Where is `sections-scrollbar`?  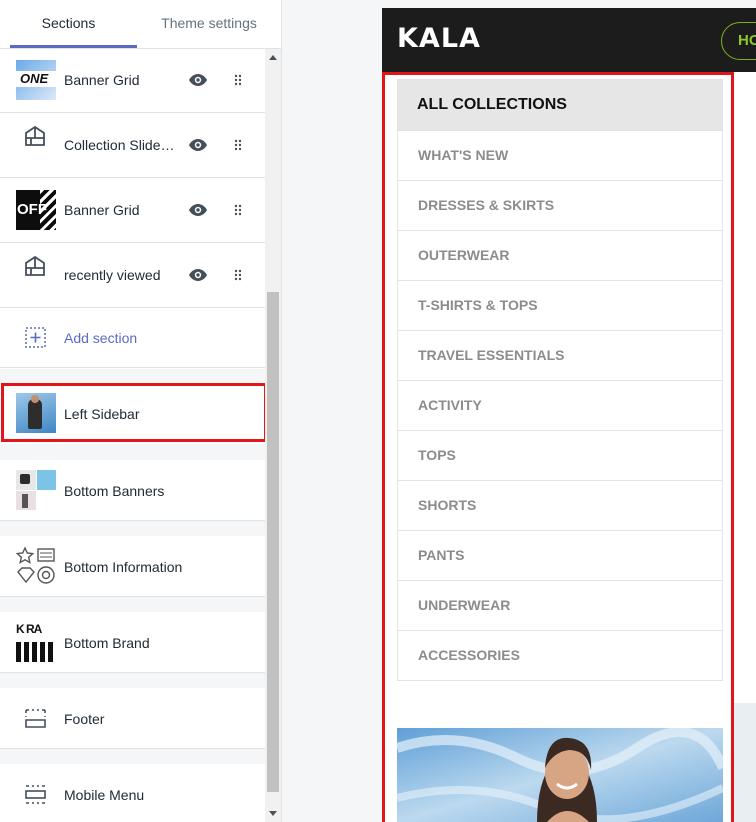
sections-scrollbar is located at coordinates (273, 435).